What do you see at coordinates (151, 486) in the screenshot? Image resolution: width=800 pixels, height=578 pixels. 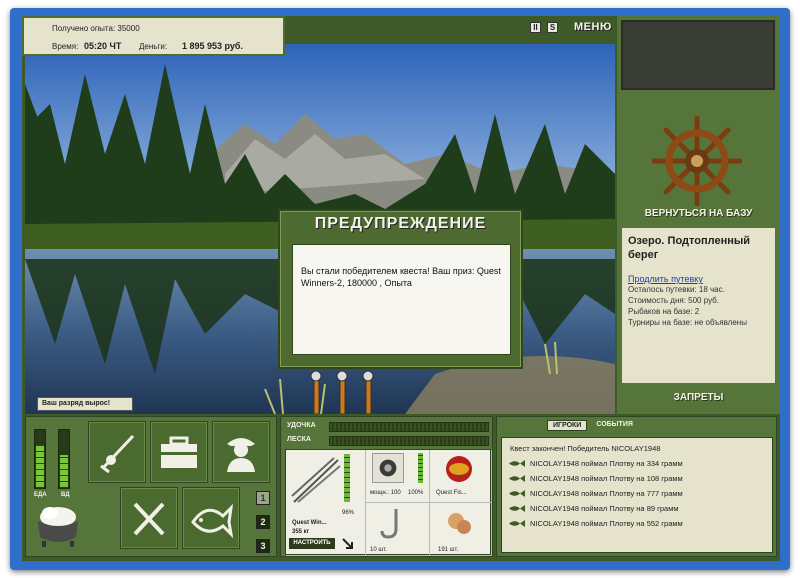 I see `actions-panel: ЕДА ВД 1 2 3` at bounding box center [151, 486].